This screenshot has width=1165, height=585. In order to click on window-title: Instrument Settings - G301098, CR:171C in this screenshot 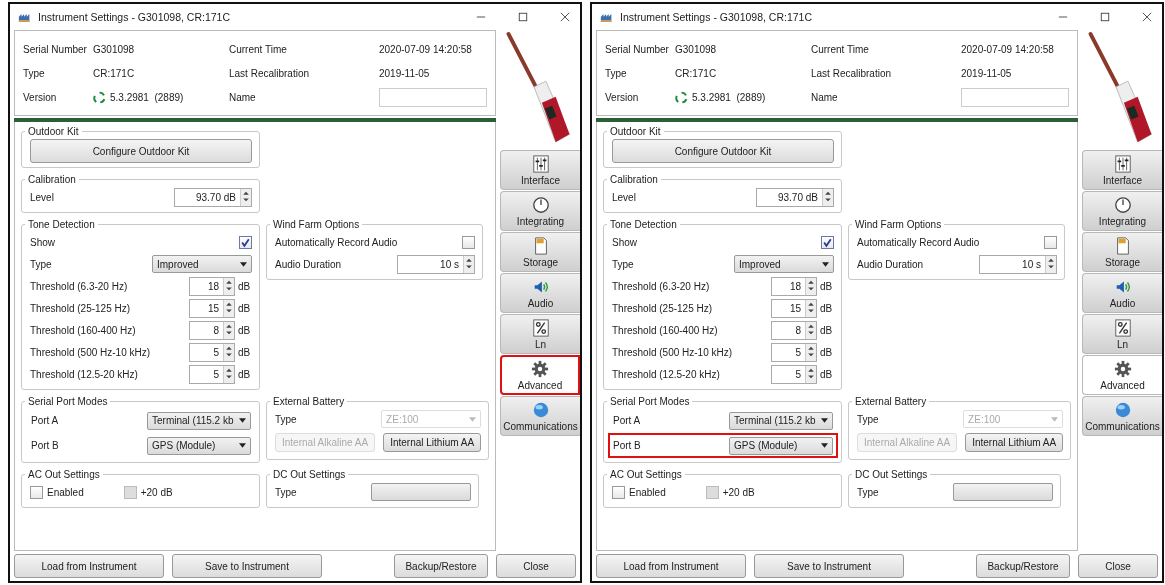, I will do `click(716, 17)`.